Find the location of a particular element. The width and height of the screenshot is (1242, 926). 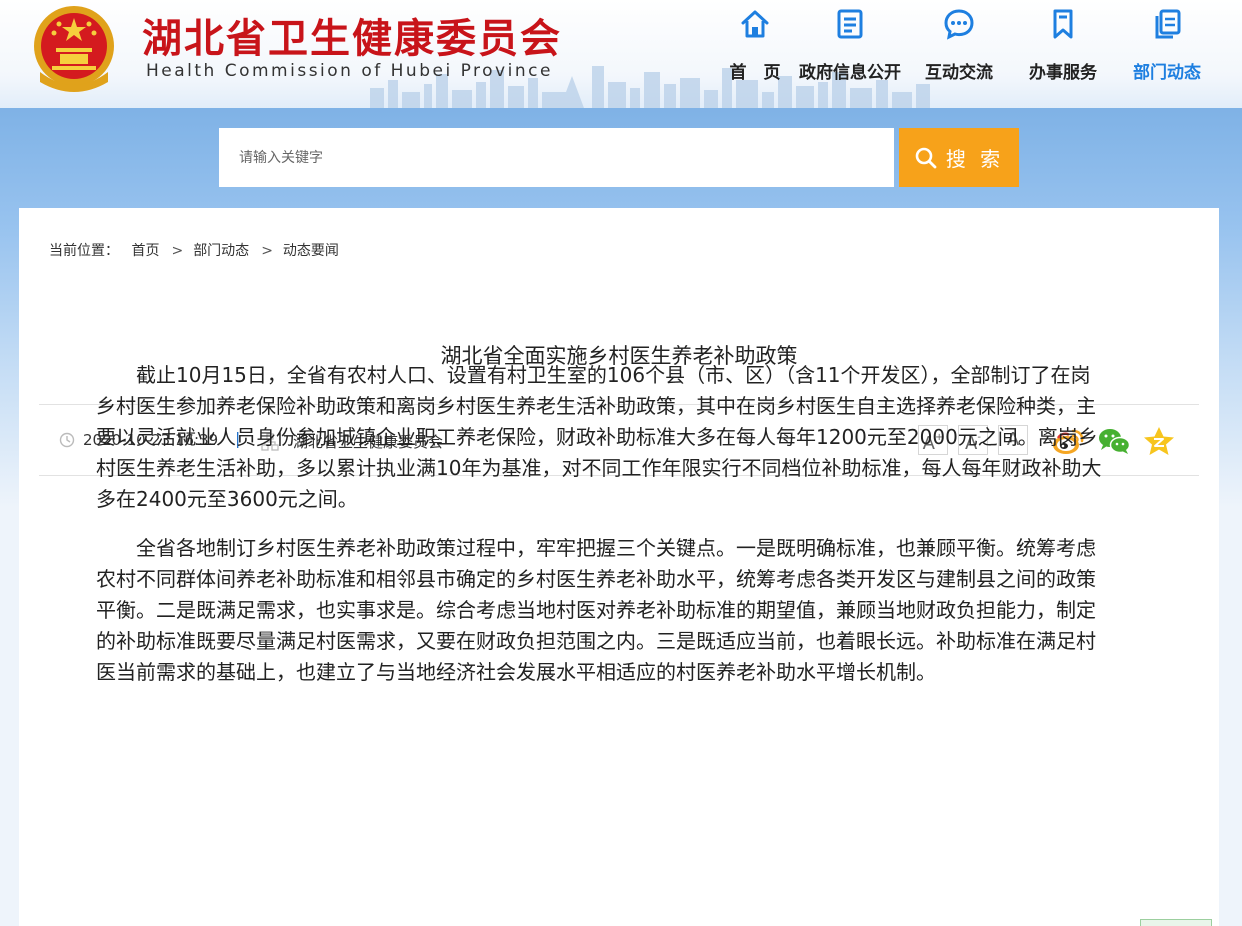

floating-widget-edge is located at coordinates (1176, 922).